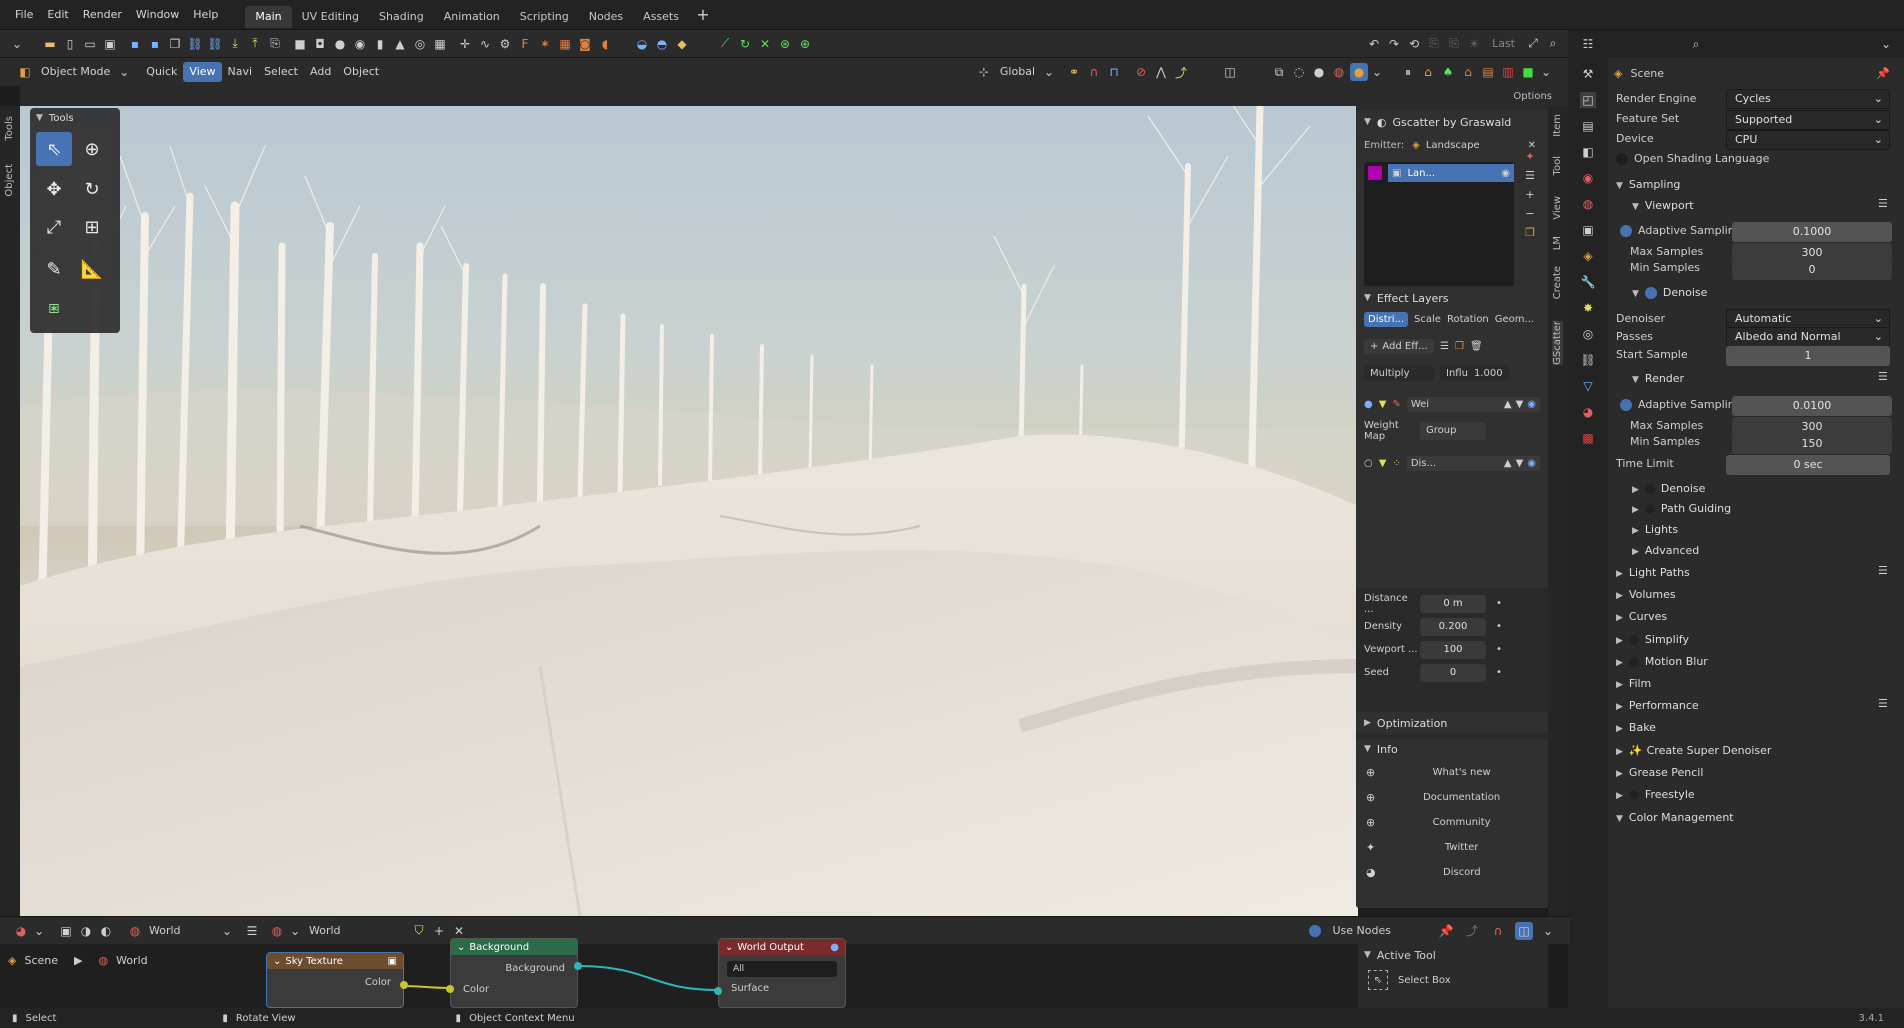 This screenshot has height=1028, width=1904. What do you see at coordinates (662, 44) in the screenshot?
I see `force-field-icon: ◓` at bounding box center [662, 44].